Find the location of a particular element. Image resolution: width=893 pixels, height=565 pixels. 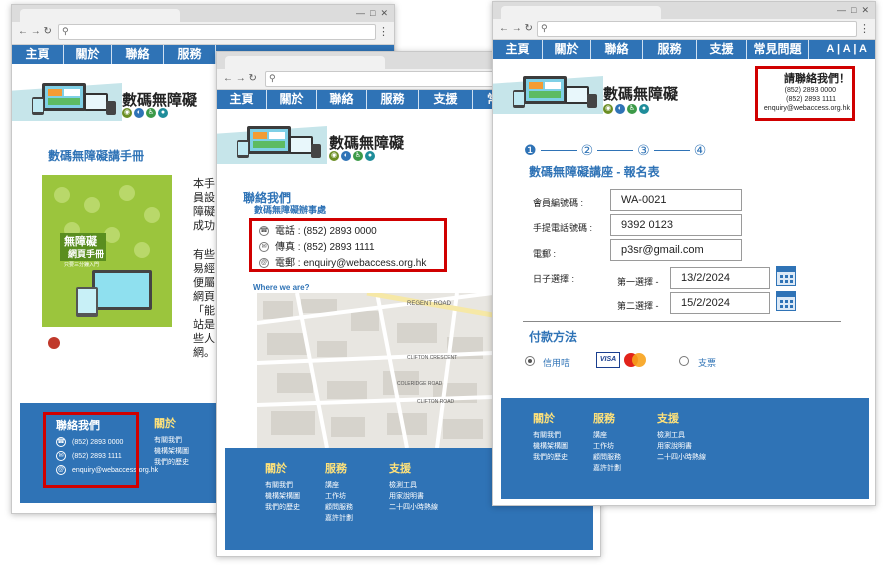

email-label: 電郵 : is located at coordinates (545, 254).